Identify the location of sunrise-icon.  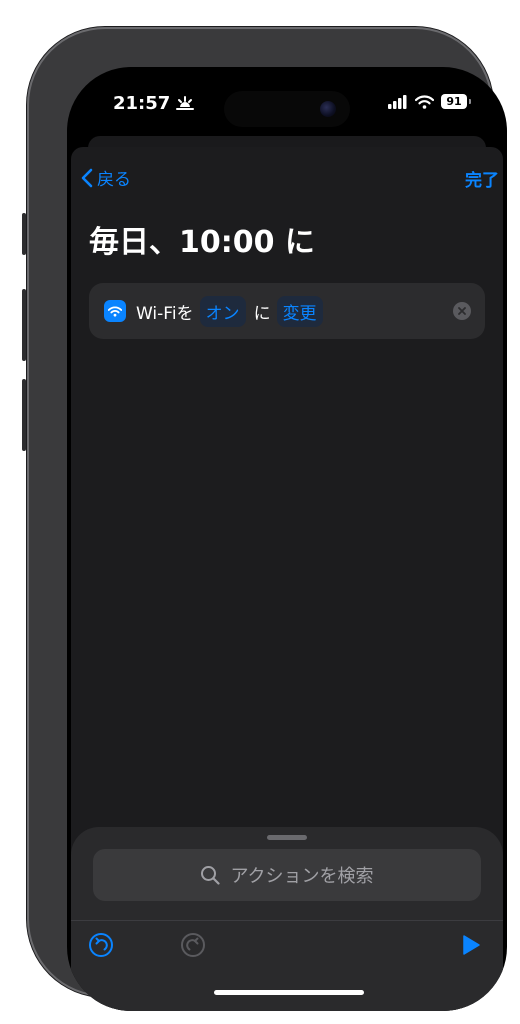
(185, 102).